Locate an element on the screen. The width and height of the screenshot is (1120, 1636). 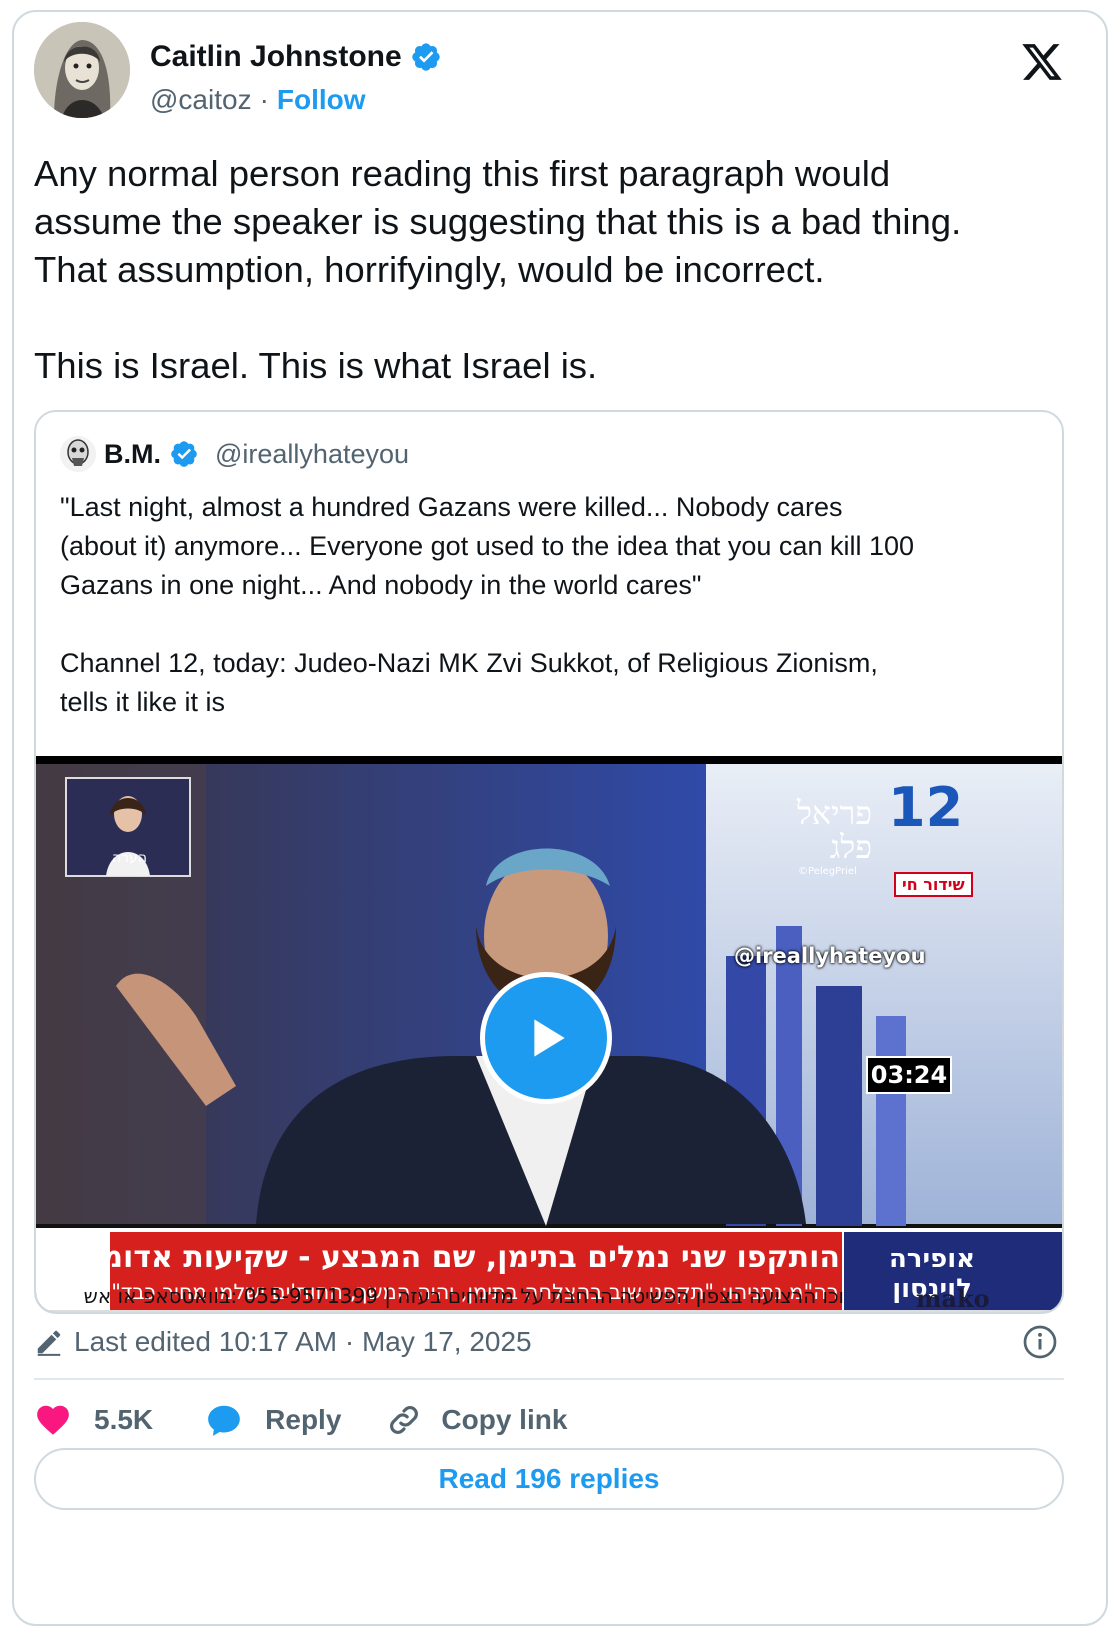
quoted-author-avatar is located at coordinates (78, 454).